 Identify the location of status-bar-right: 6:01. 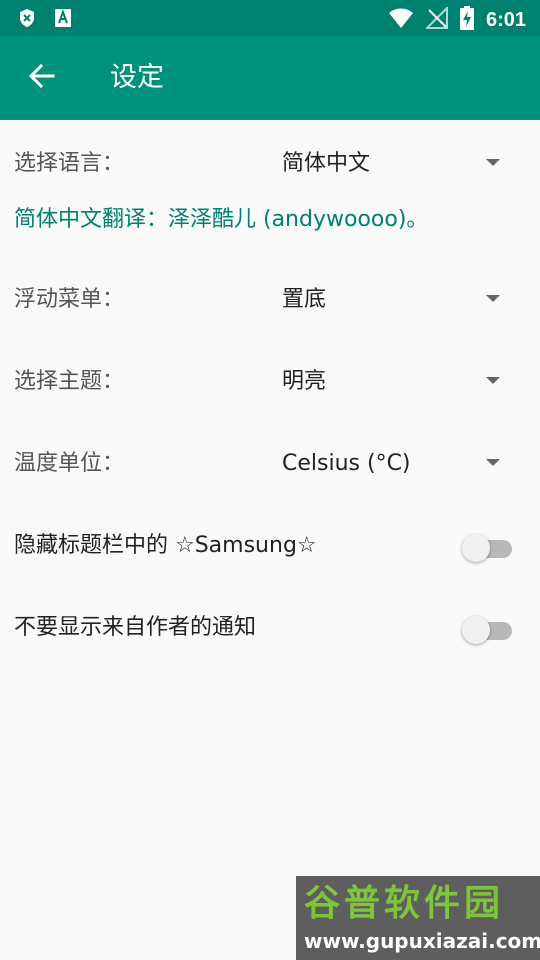
(457, 19).